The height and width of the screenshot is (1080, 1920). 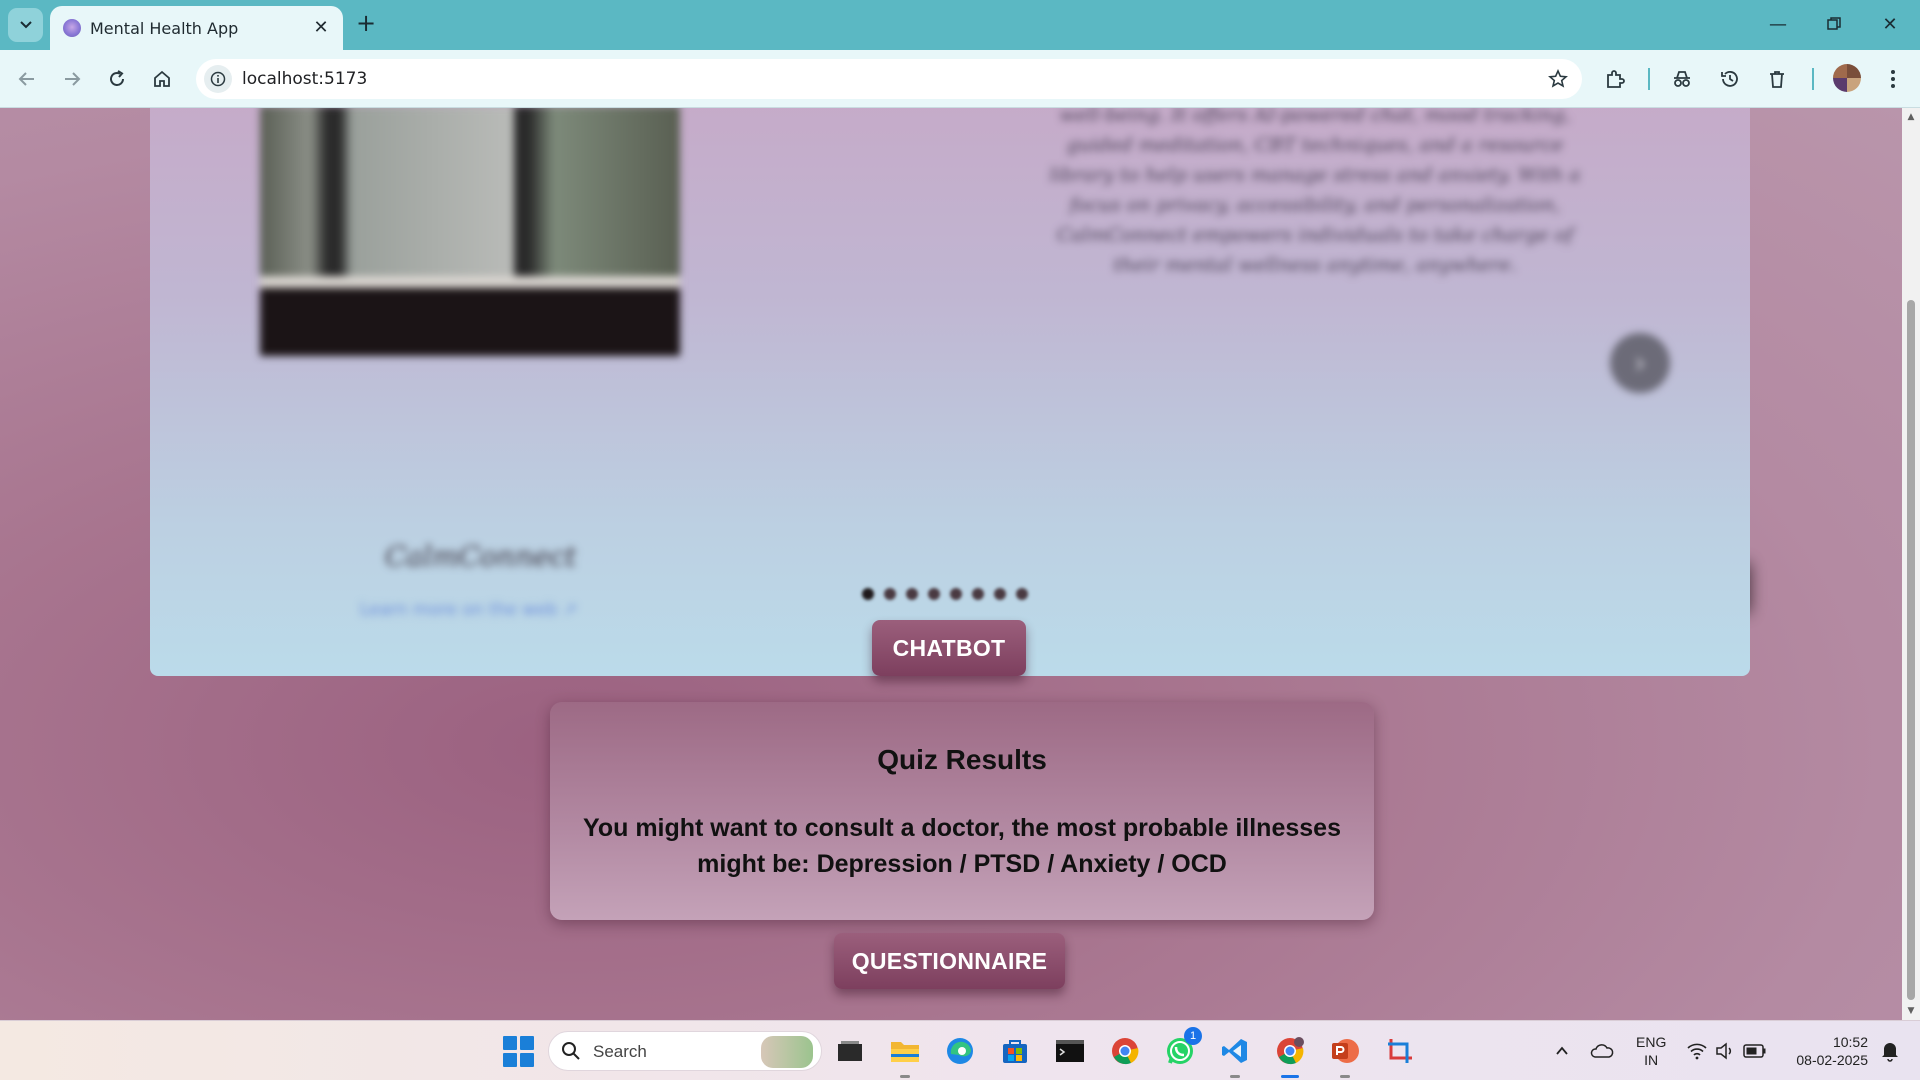 What do you see at coordinates (1125, 1051) in the screenshot?
I see `chrome-icon` at bounding box center [1125, 1051].